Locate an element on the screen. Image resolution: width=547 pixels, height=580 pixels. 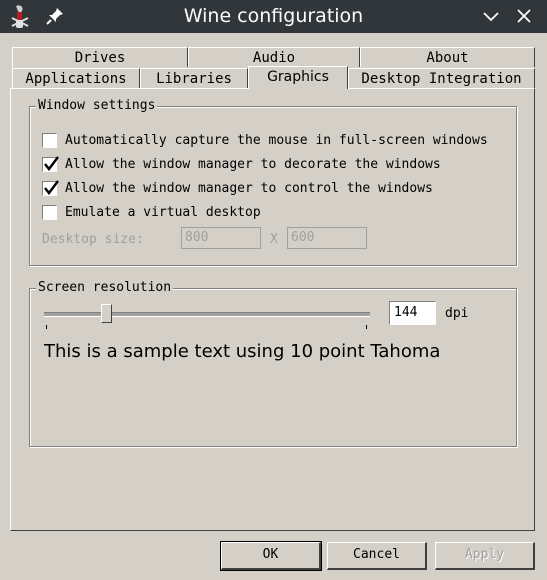
dpi-input: 144 is located at coordinates (412, 313).